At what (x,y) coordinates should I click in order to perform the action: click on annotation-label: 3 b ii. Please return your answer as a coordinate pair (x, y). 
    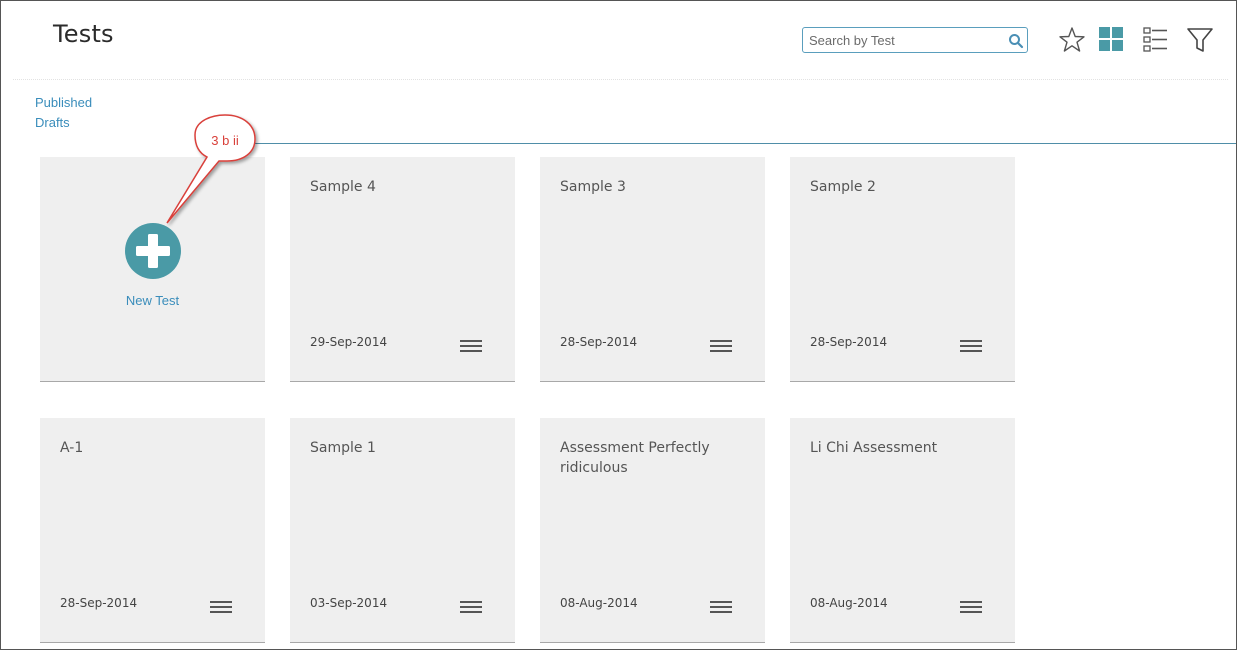
    Looking at the image, I should click on (225, 140).